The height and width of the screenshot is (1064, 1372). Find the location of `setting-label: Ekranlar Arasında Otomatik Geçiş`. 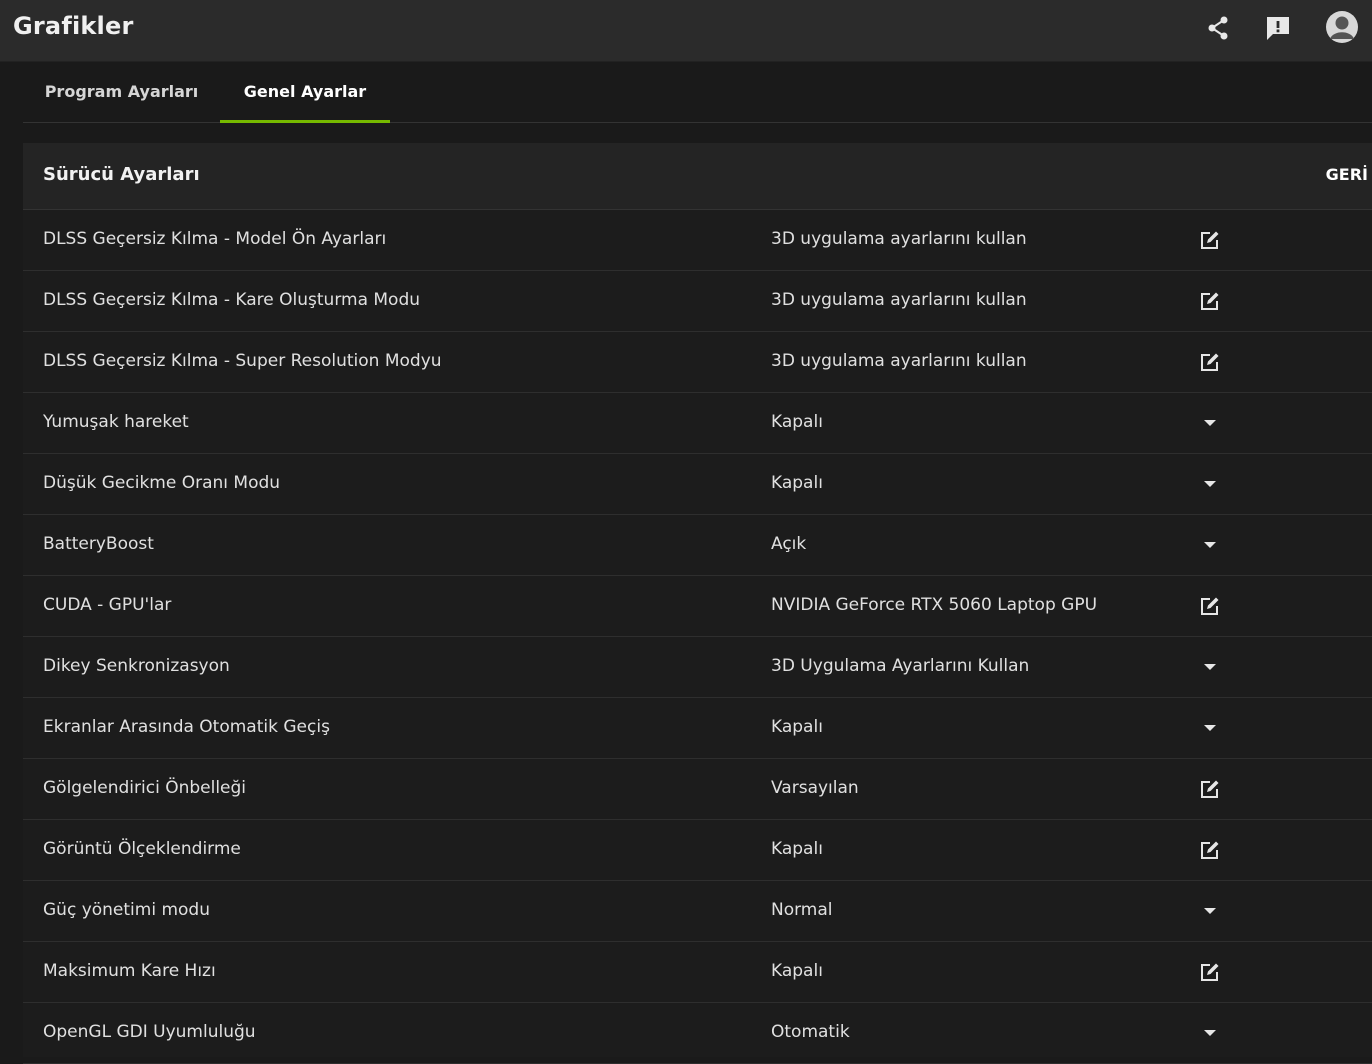

setting-label: Ekranlar Arasında Otomatik Geçiş is located at coordinates (186, 727).